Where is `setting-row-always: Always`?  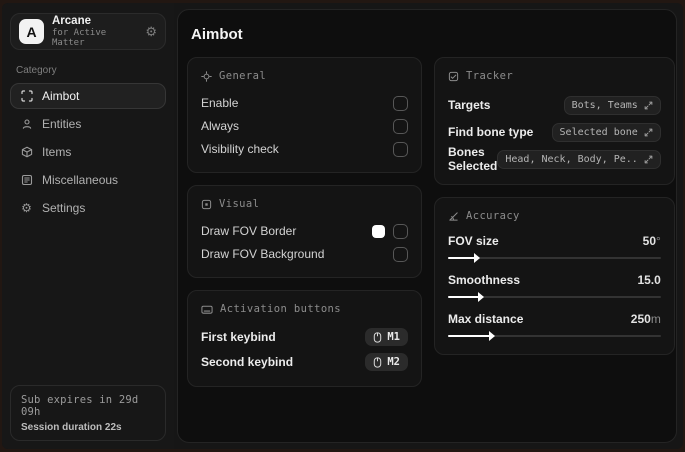
setting-row-always: Always is located at coordinates (304, 126).